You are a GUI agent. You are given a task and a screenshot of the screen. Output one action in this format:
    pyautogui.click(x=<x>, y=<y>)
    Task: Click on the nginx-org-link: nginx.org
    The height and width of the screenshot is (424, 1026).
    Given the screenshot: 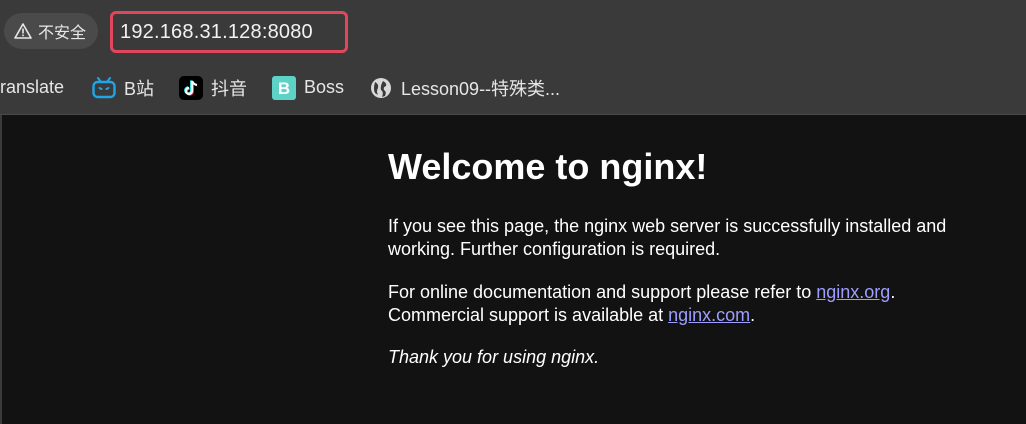 What is the action you would take?
    pyautogui.click(x=853, y=292)
    